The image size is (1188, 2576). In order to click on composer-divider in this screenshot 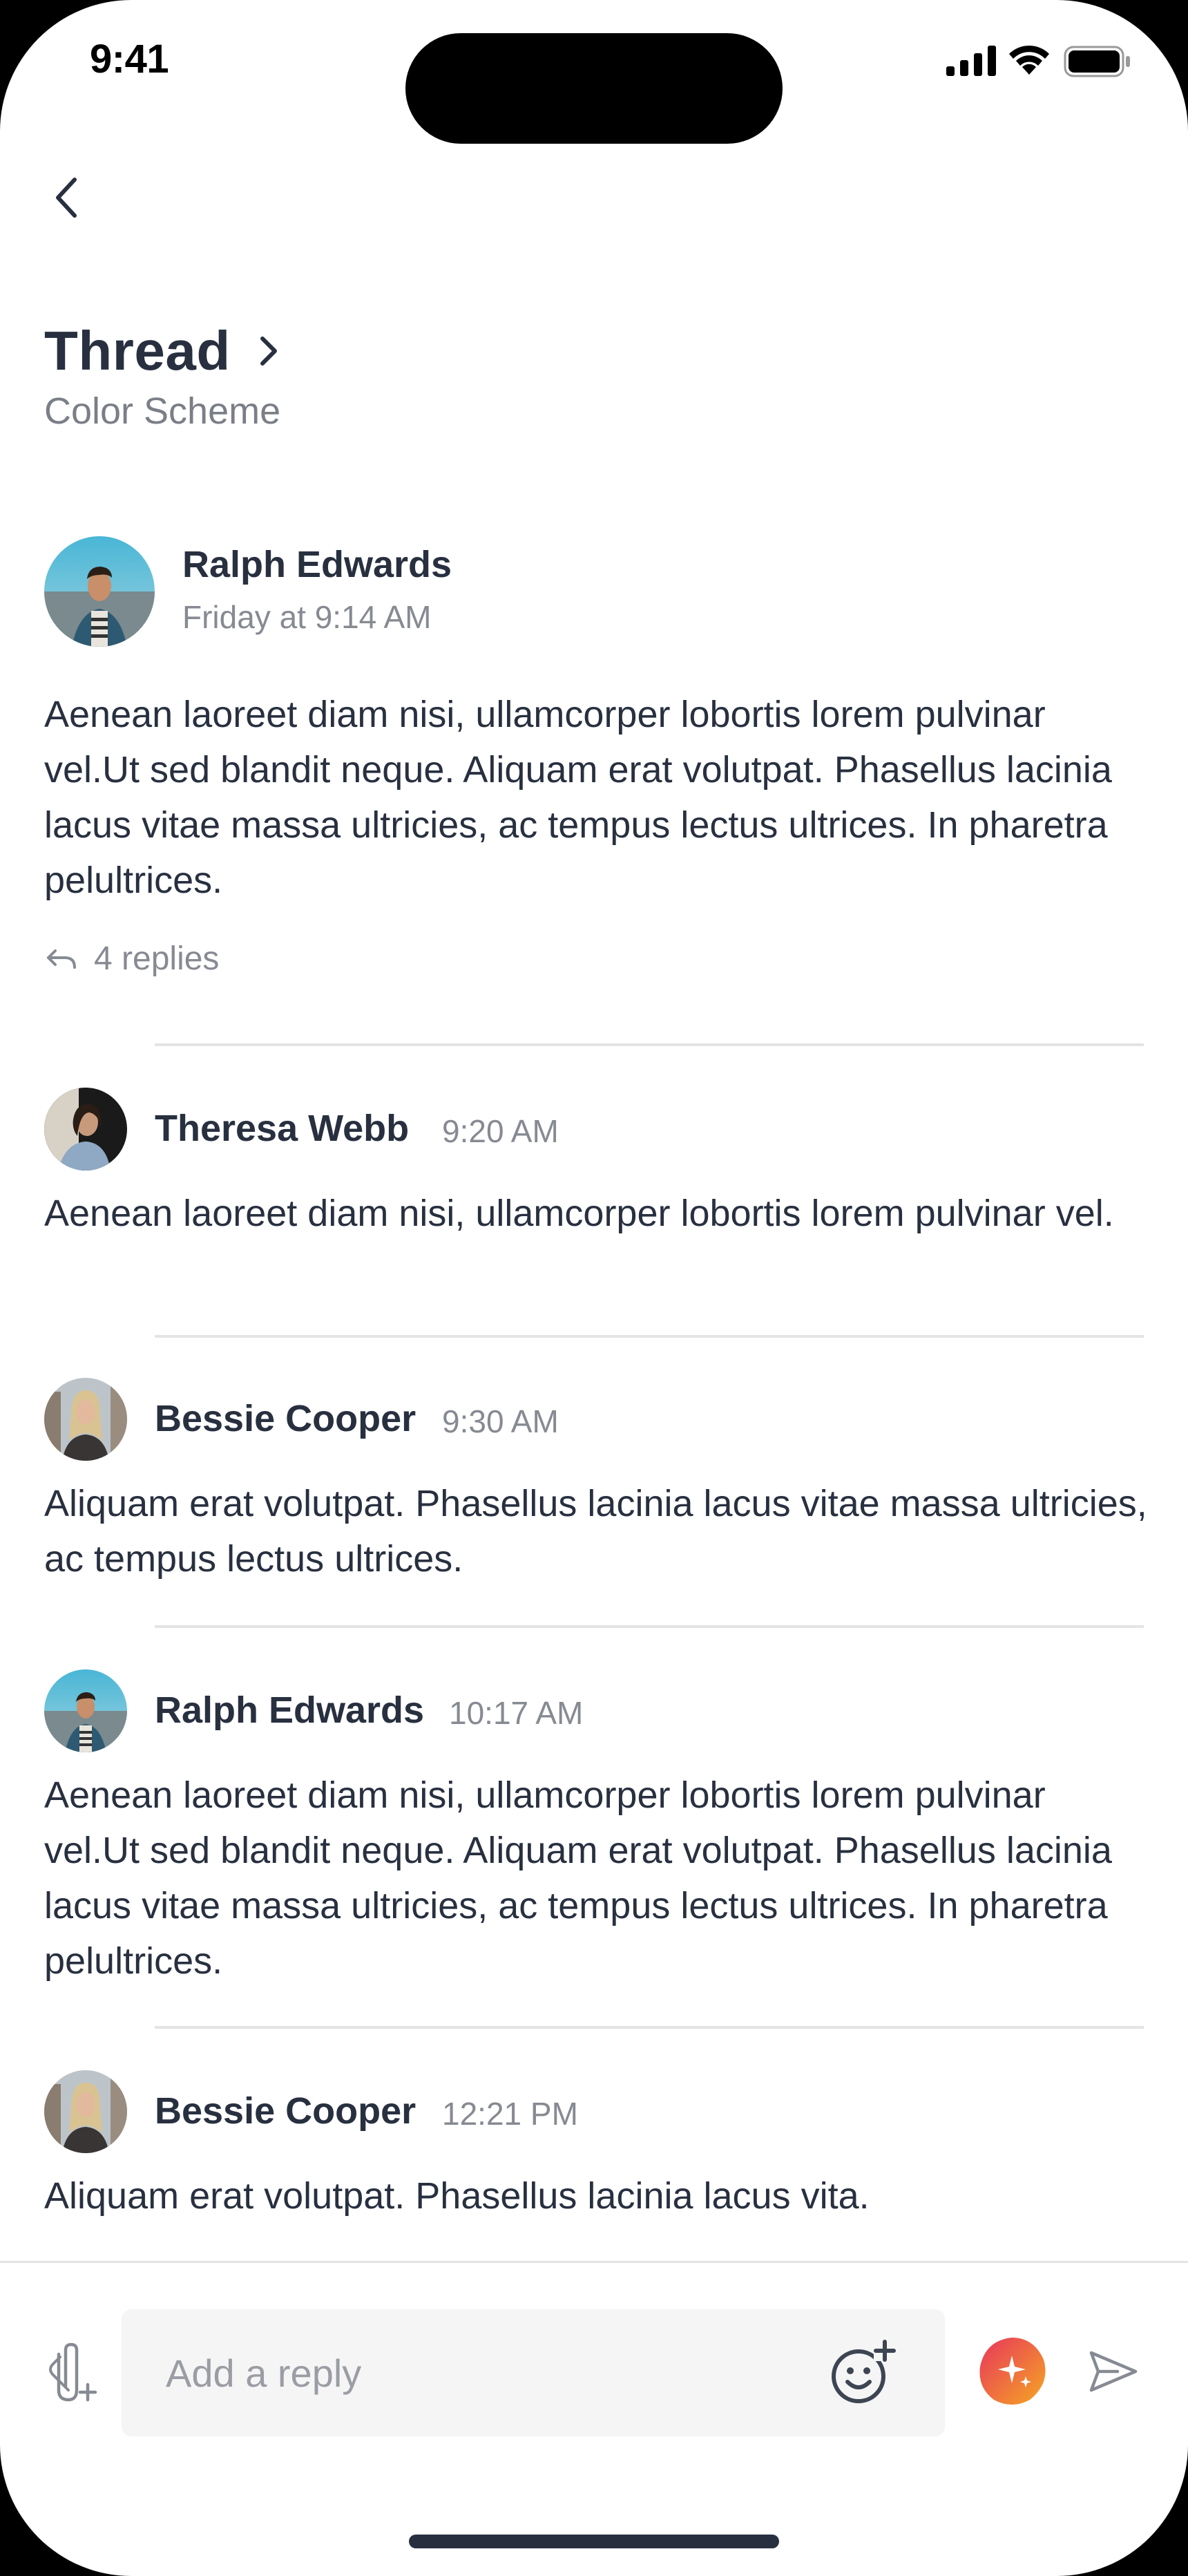, I will do `click(594, 2262)`.